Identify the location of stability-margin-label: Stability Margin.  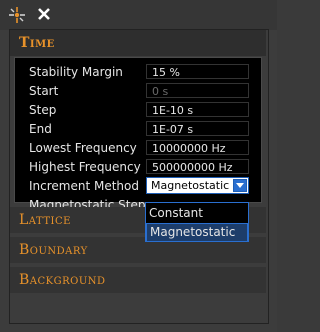
(76, 72).